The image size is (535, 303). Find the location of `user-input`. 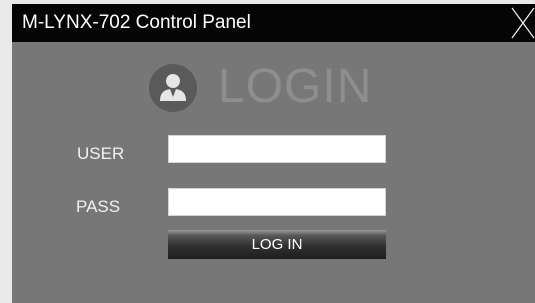

user-input is located at coordinates (277, 149).